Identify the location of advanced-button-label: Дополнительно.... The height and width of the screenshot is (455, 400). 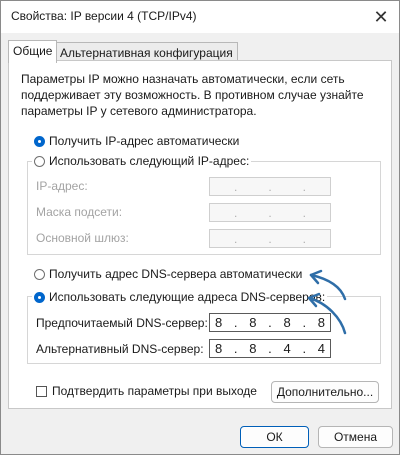
(325, 392).